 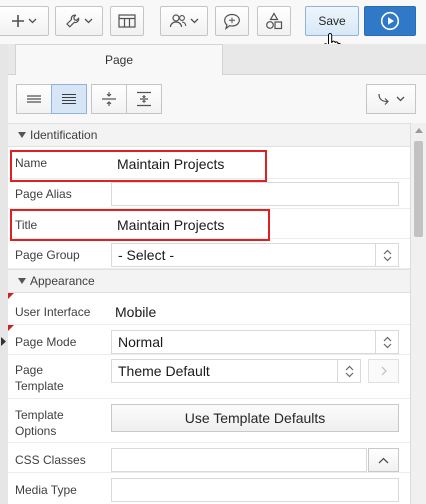 What do you see at coordinates (236, 371) in the screenshot?
I see `page-template-select: Theme Default` at bounding box center [236, 371].